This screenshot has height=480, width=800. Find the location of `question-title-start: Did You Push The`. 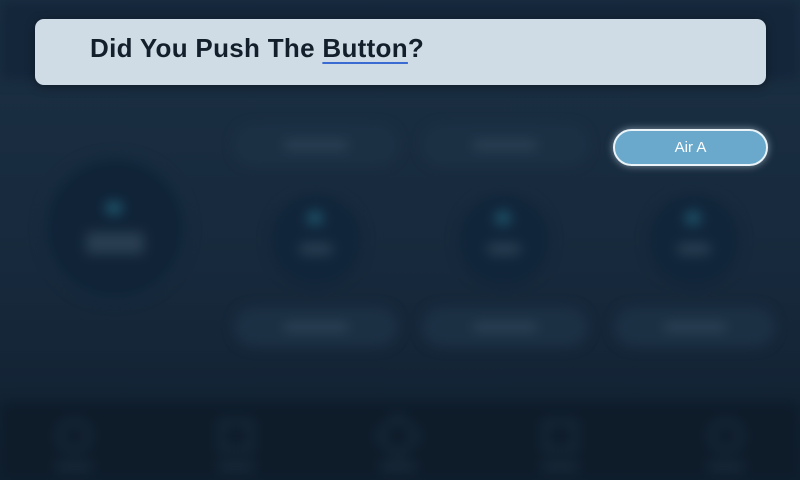

question-title-start: Did You Push The is located at coordinates (206, 48).